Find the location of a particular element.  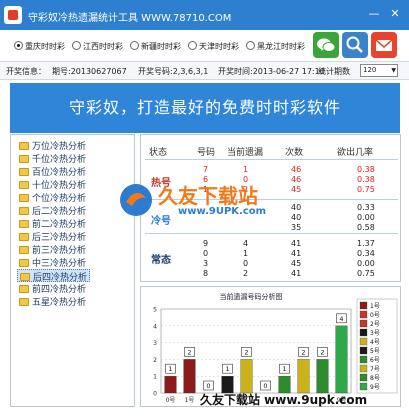

tree-item: 个位冷热分析 is located at coordinates (52, 197).